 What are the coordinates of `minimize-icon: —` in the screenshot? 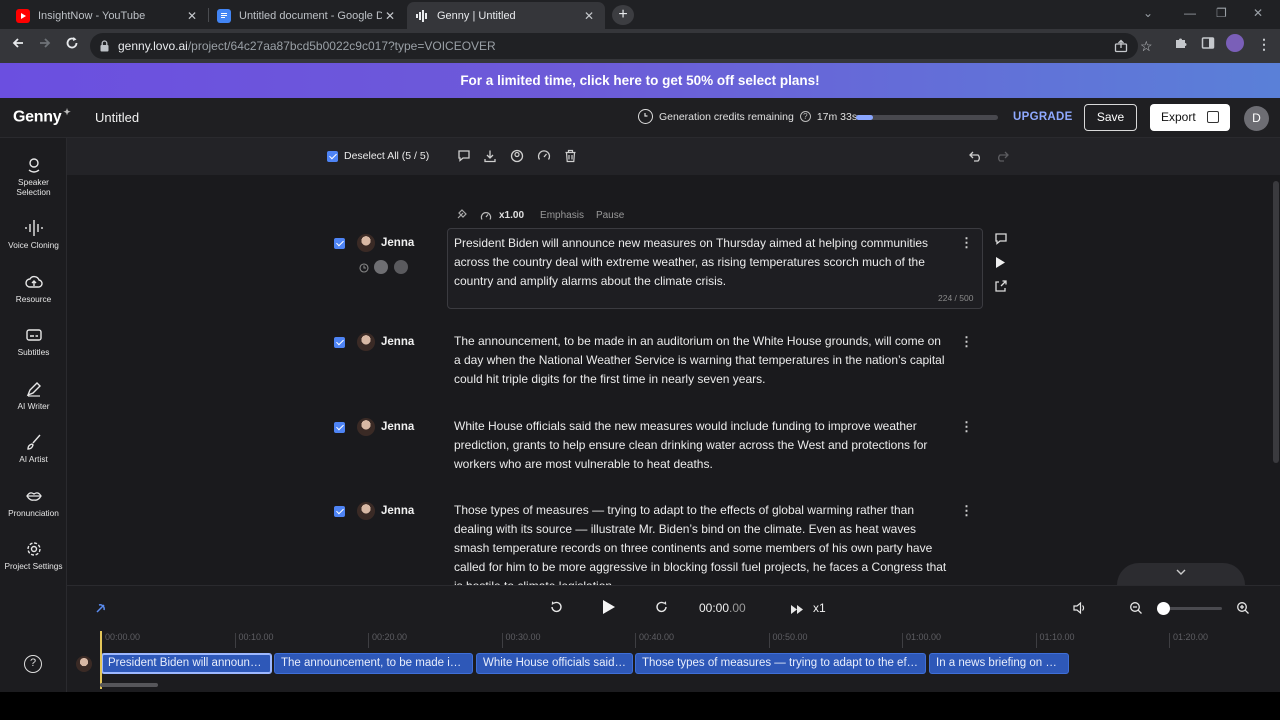 It's located at (1190, 13).